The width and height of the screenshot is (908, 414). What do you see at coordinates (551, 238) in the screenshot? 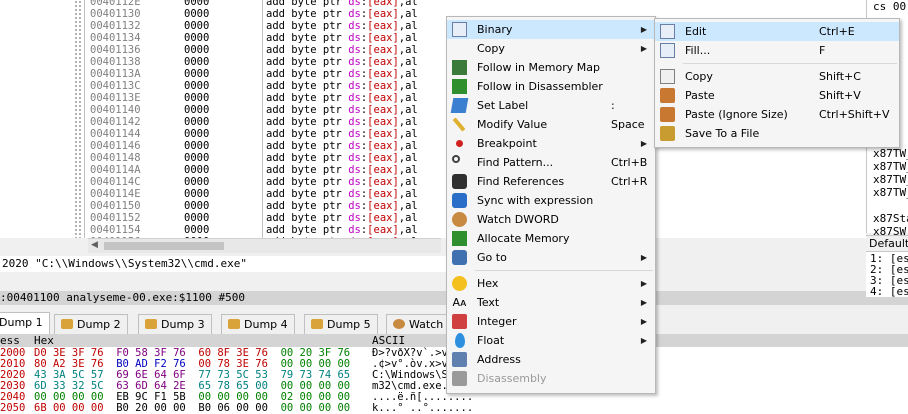
I see `menu-item-allocate-memory: Allocate Memory` at bounding box center [551, 238].